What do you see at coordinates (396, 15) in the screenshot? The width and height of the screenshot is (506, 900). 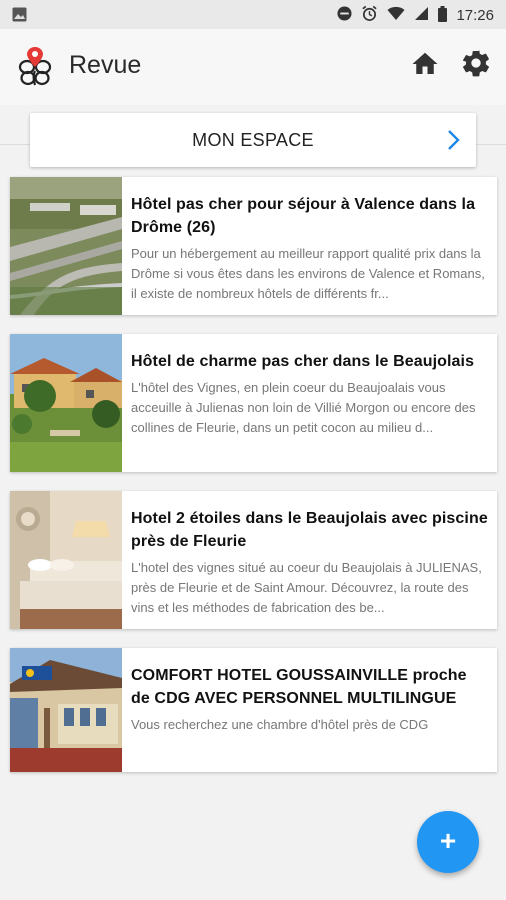 I see `wifi-icon` at bounding box center [396, 15].